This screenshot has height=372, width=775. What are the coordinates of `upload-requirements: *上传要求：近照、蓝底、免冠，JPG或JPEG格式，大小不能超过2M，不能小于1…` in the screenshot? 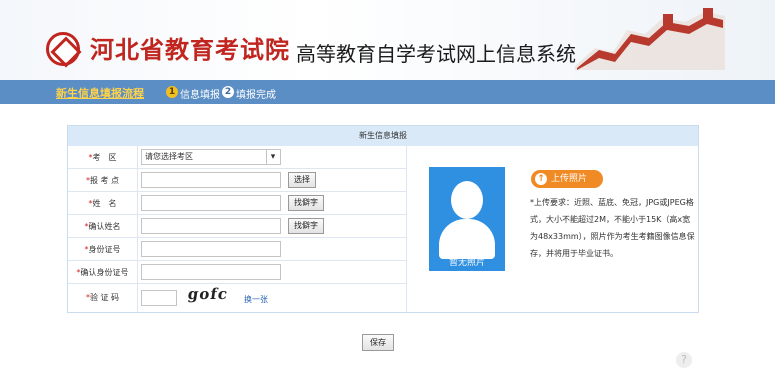 It's located at (612, 228).